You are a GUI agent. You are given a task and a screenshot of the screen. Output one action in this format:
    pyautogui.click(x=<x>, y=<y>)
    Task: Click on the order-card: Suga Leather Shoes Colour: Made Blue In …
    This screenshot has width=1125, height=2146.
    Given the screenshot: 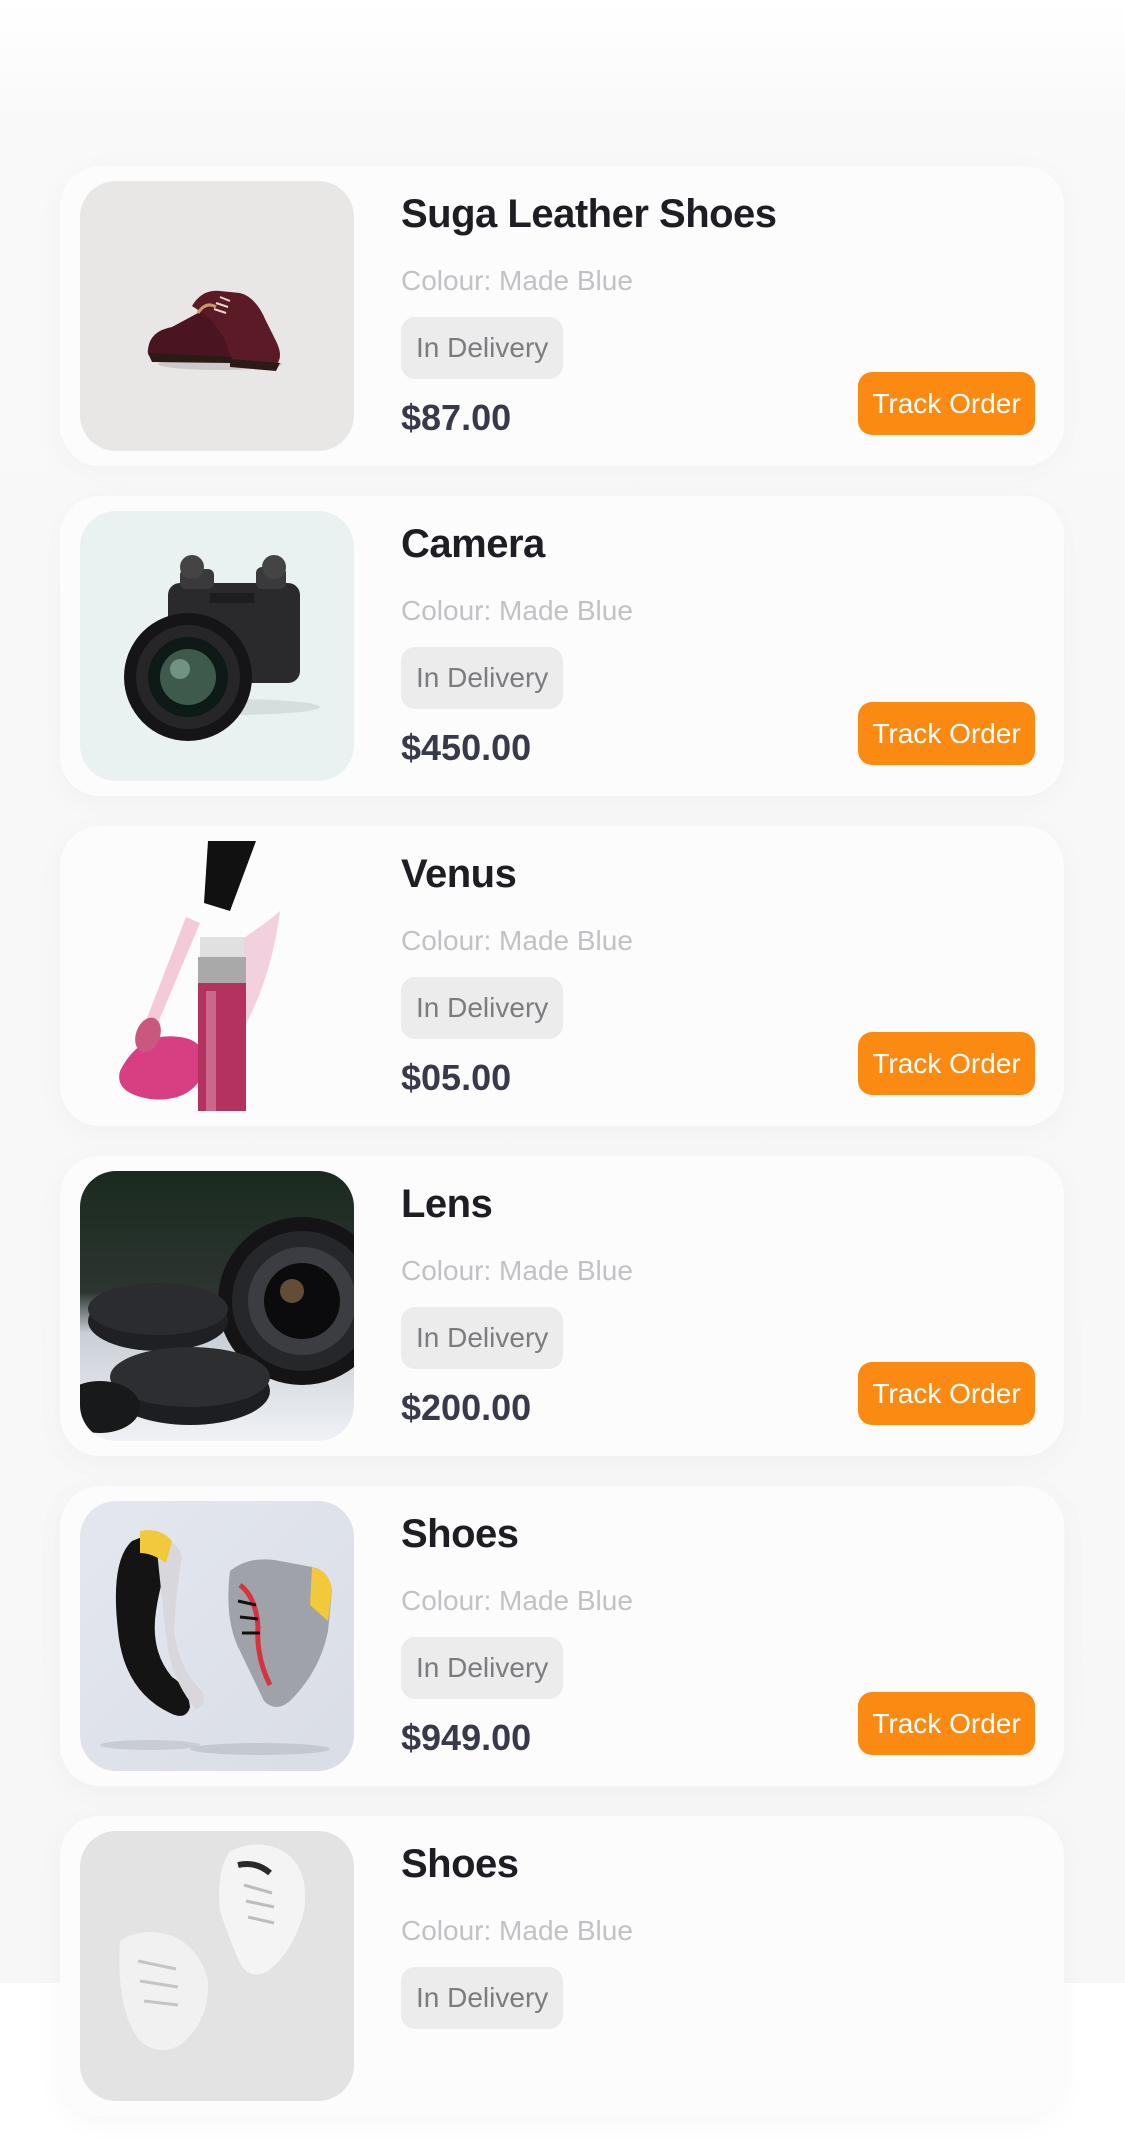 What is the action you would take?
    pyautogui.click(x=562, y=316)
    